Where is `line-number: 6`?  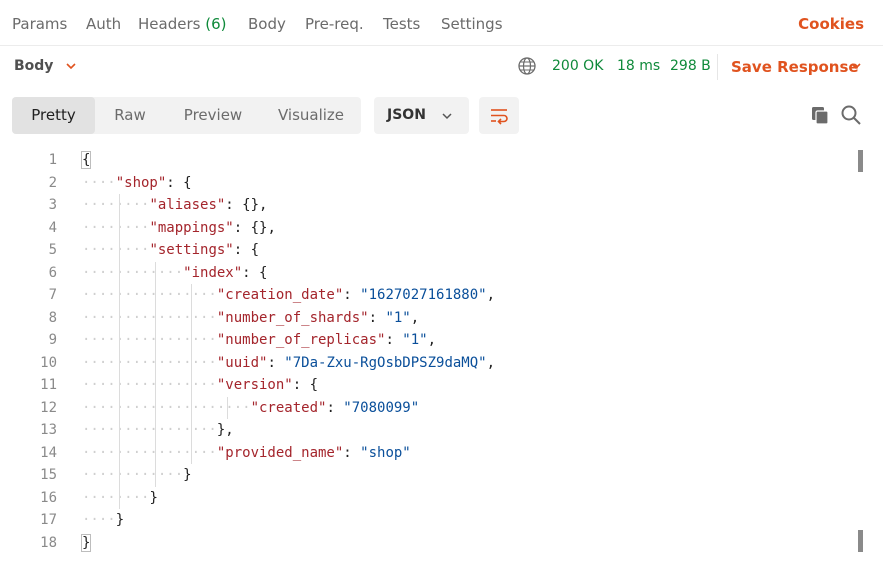 line-number: 6 is located at coordinates (52, 272).